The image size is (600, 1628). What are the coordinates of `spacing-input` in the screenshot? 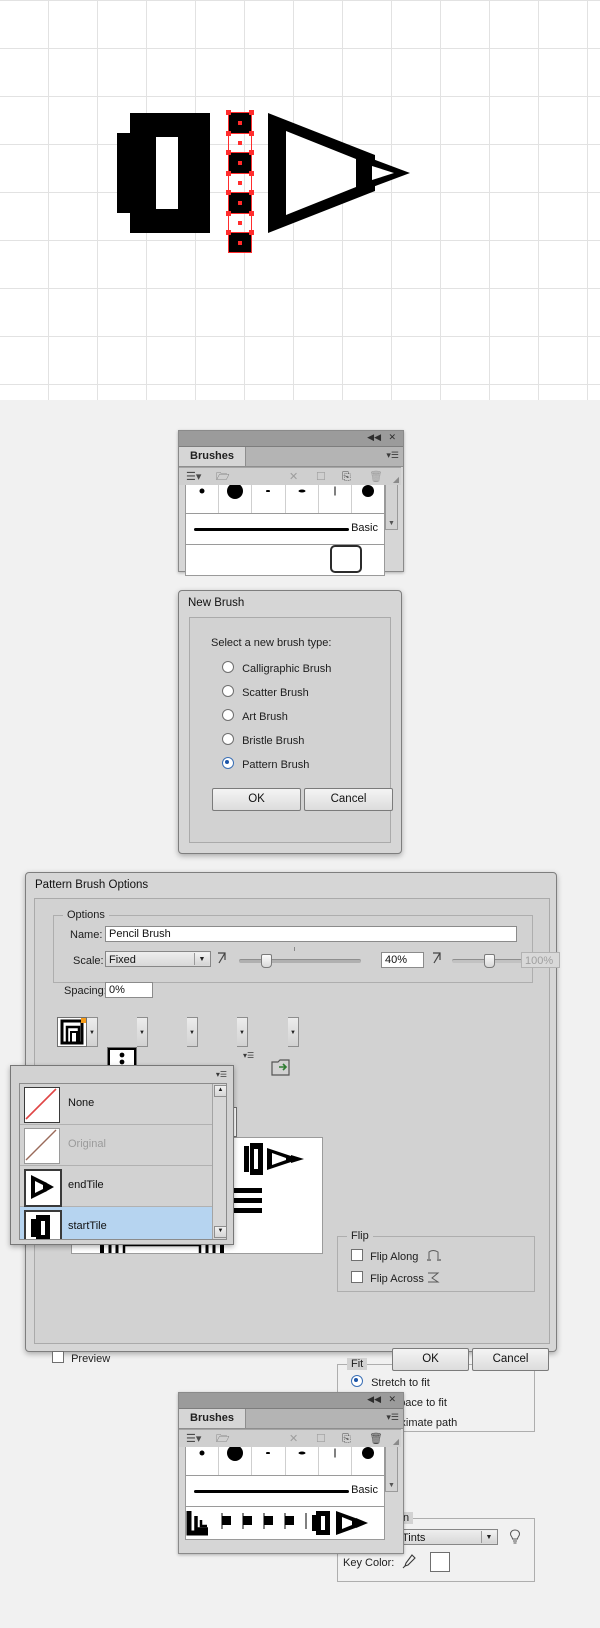 It's located at (129, 990).